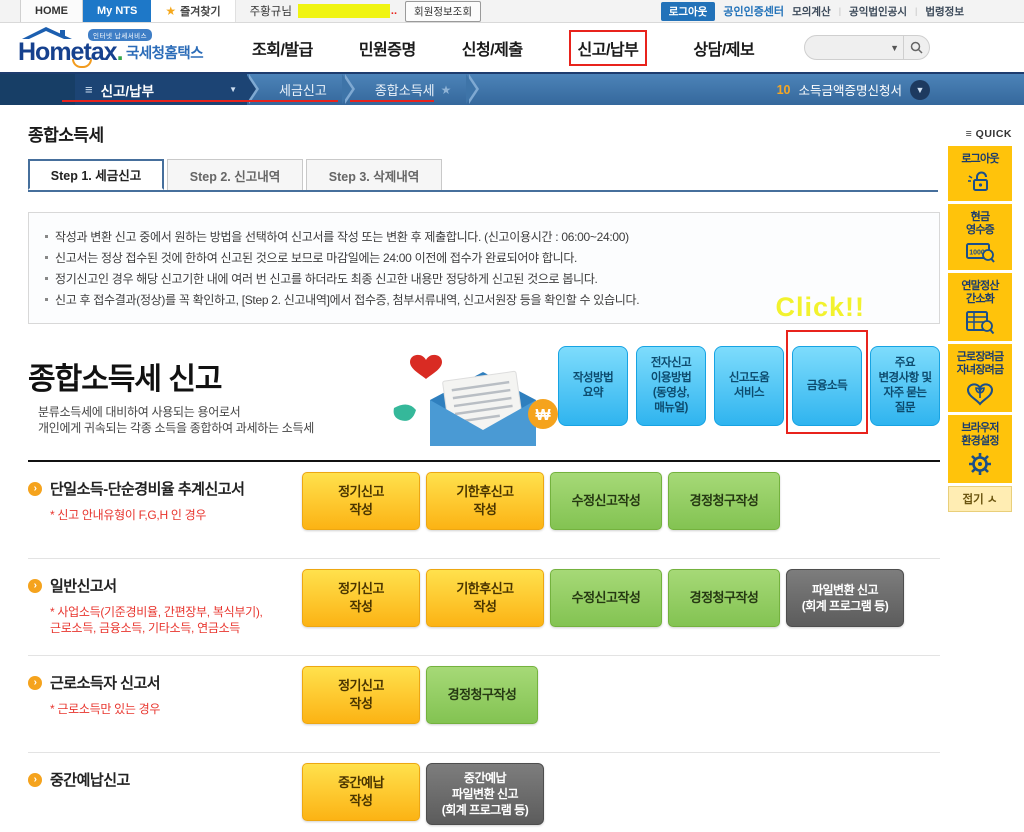 This screenshot has width=1024, height=832. I want to click on step-tabs: Step 1. 세금신고 Step 2. 신고내역 Step 3. 삭제내역, so click(483, 175).